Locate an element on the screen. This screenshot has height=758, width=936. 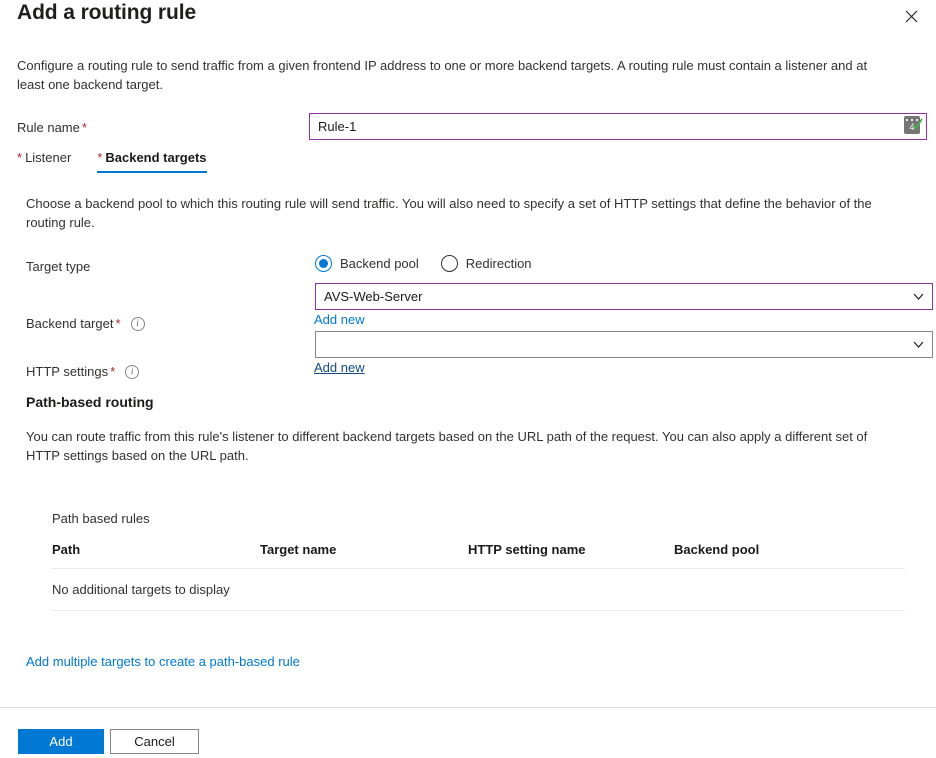
http-settings-label: HTTP settings * i is located at coordinates (83, 371).